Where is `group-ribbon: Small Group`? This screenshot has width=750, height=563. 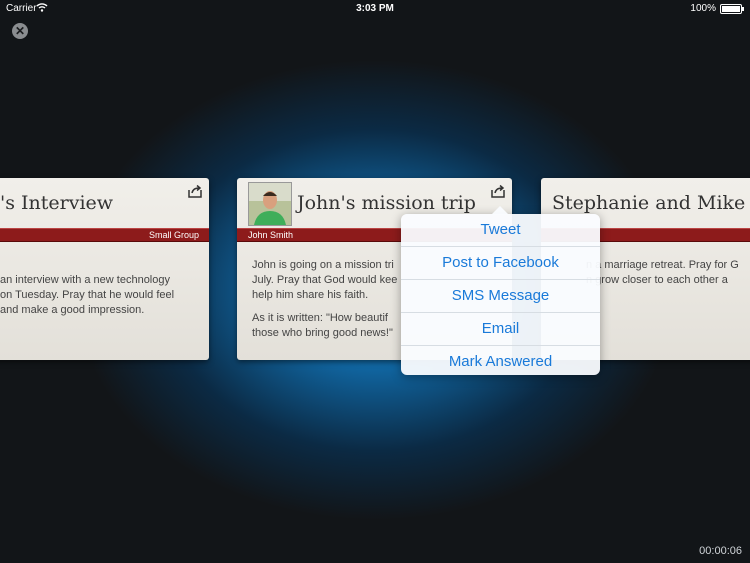 group-ribbon: Small Group is located at coordinates (104, 235).